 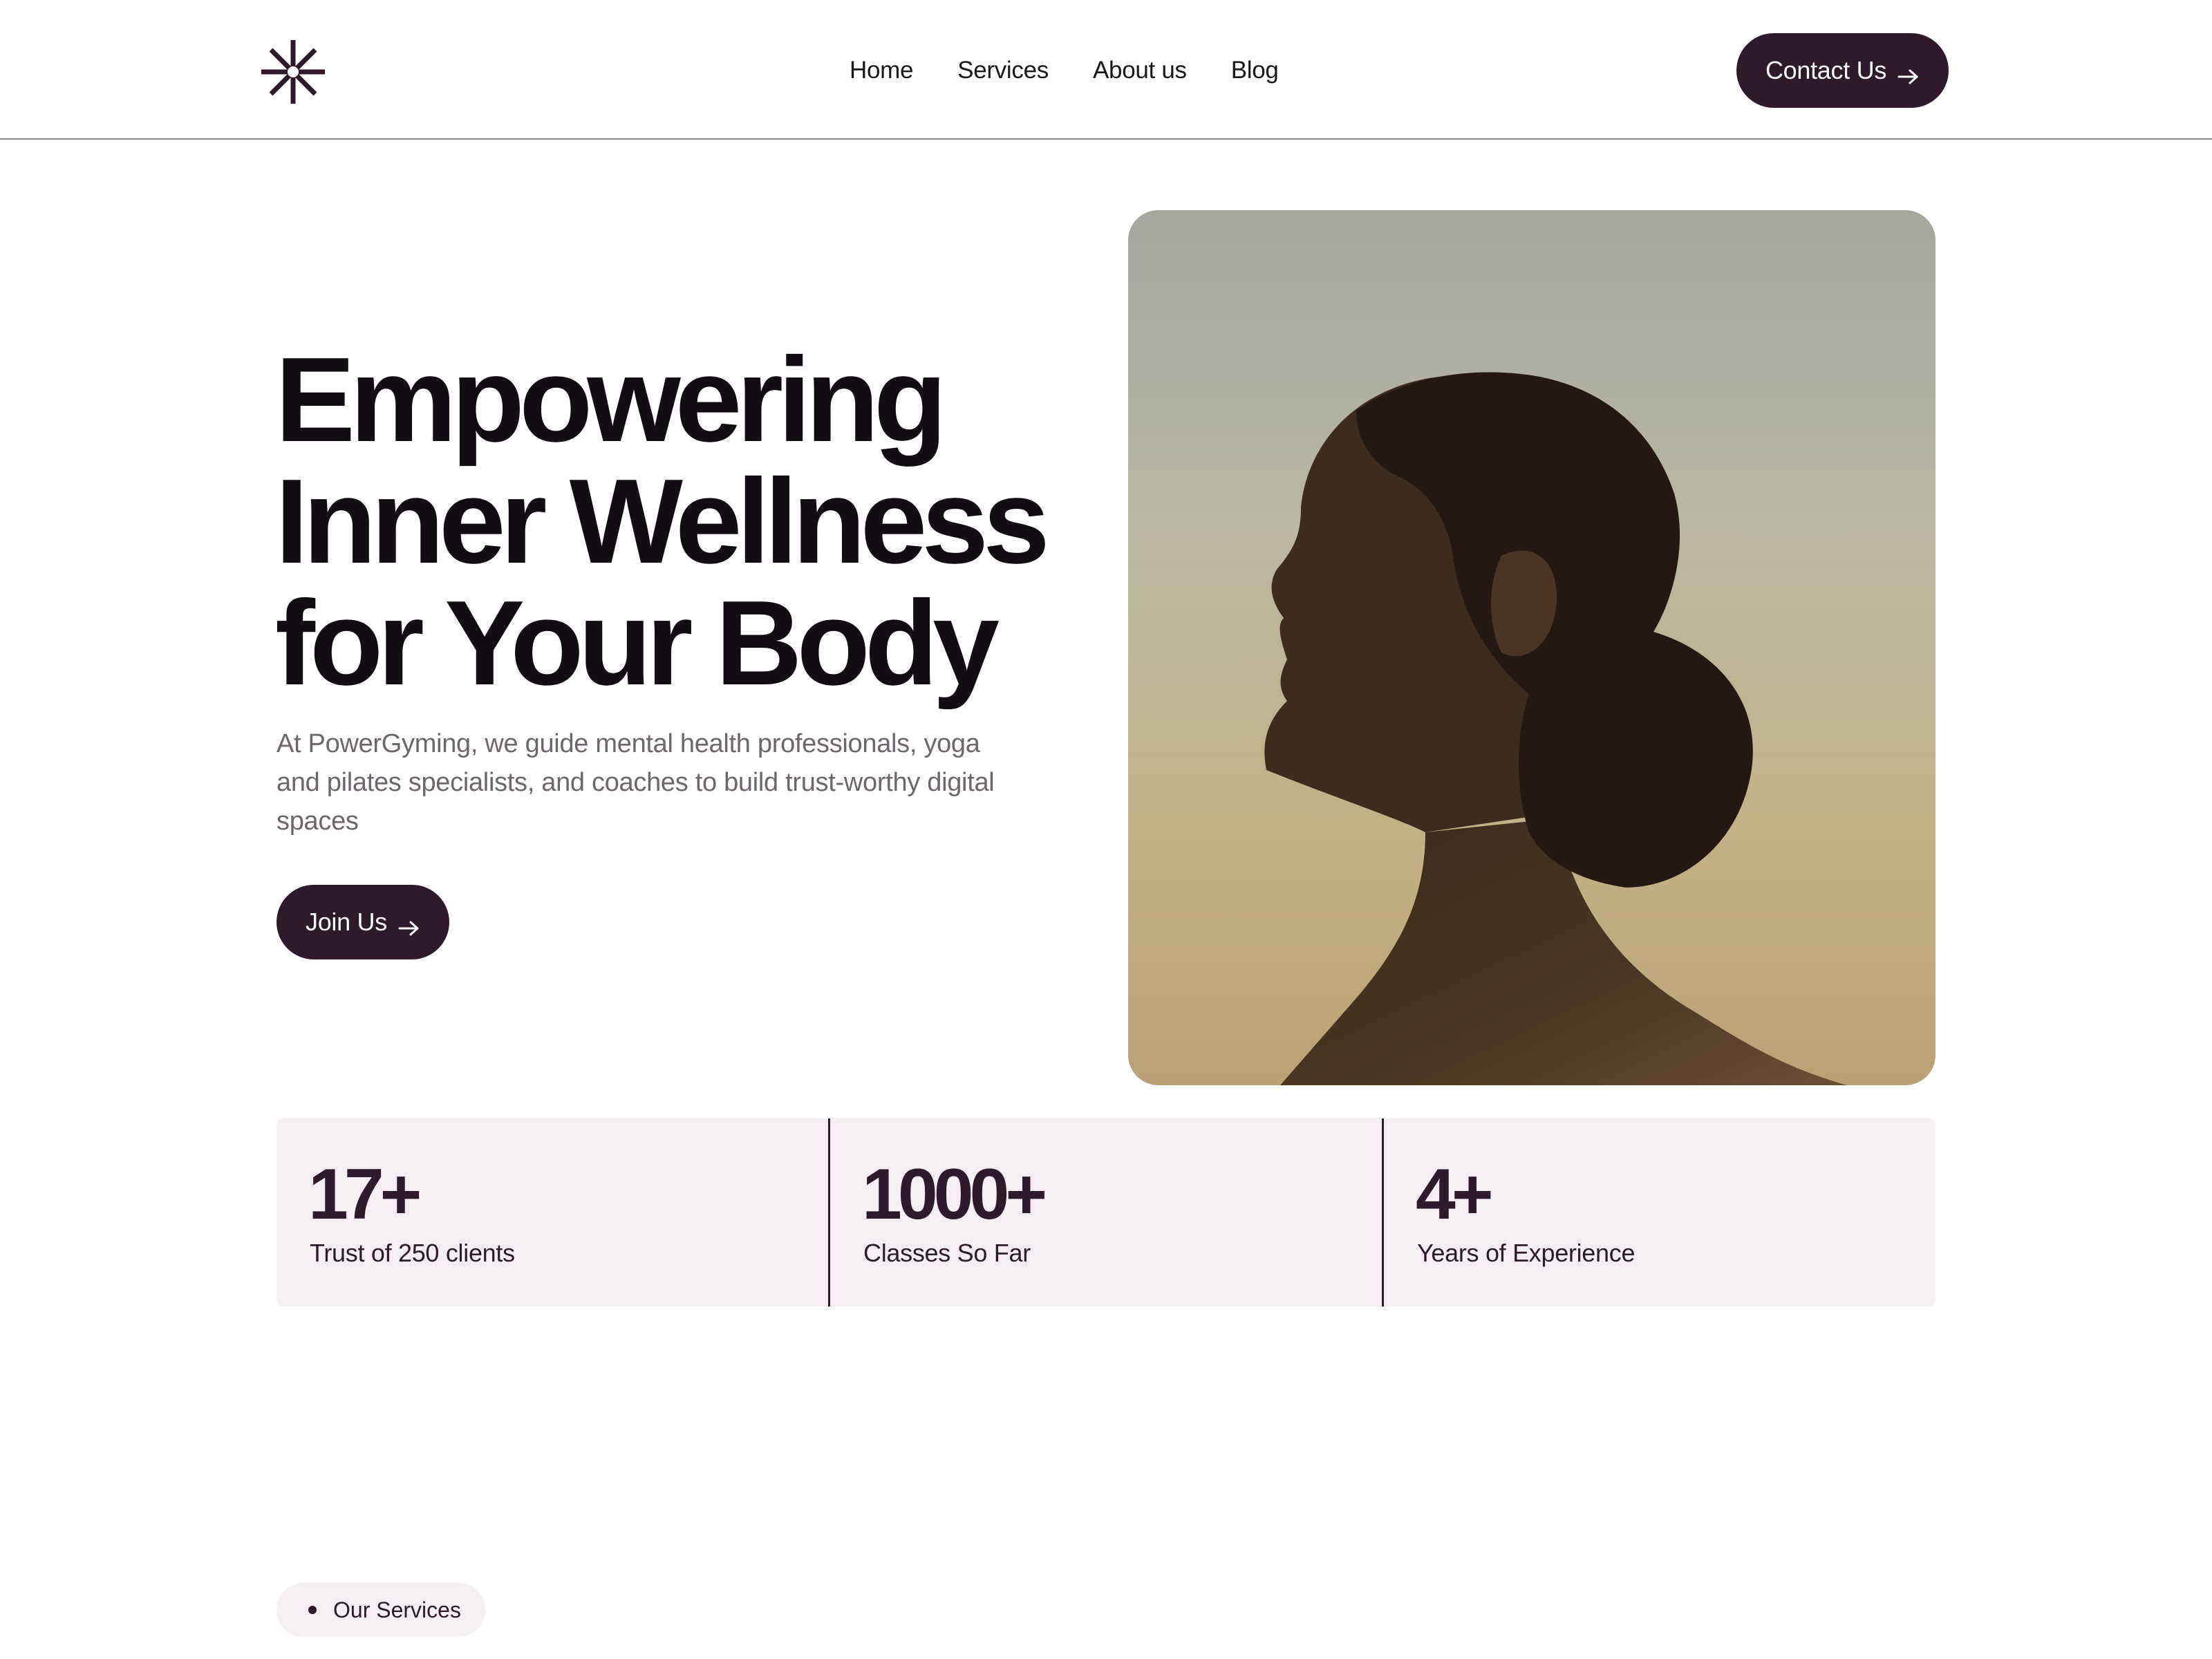 I want to click on nav-blog-link: Blog, so click(x=1255, y=70).